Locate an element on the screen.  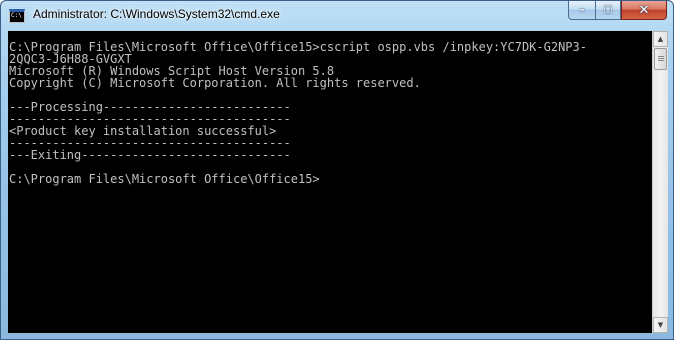
up-arrow-icon: ▲ is located at coordinates (660, 39).